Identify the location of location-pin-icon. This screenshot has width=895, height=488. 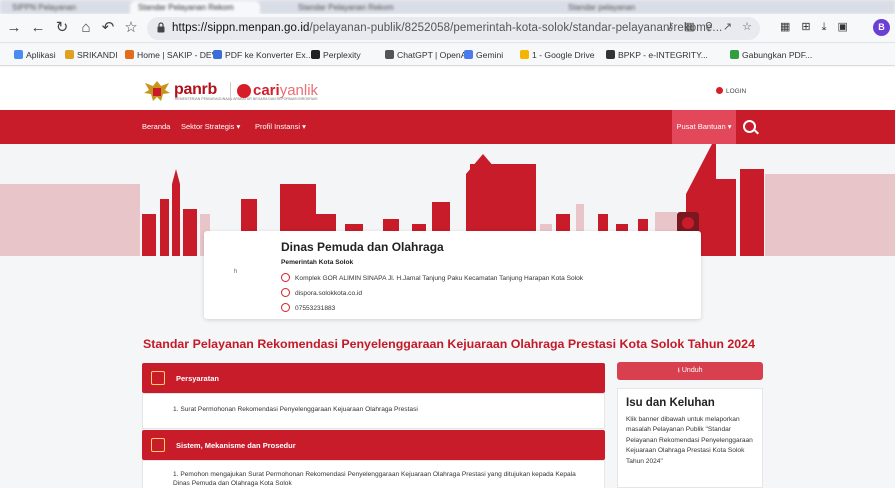
(285, 277).